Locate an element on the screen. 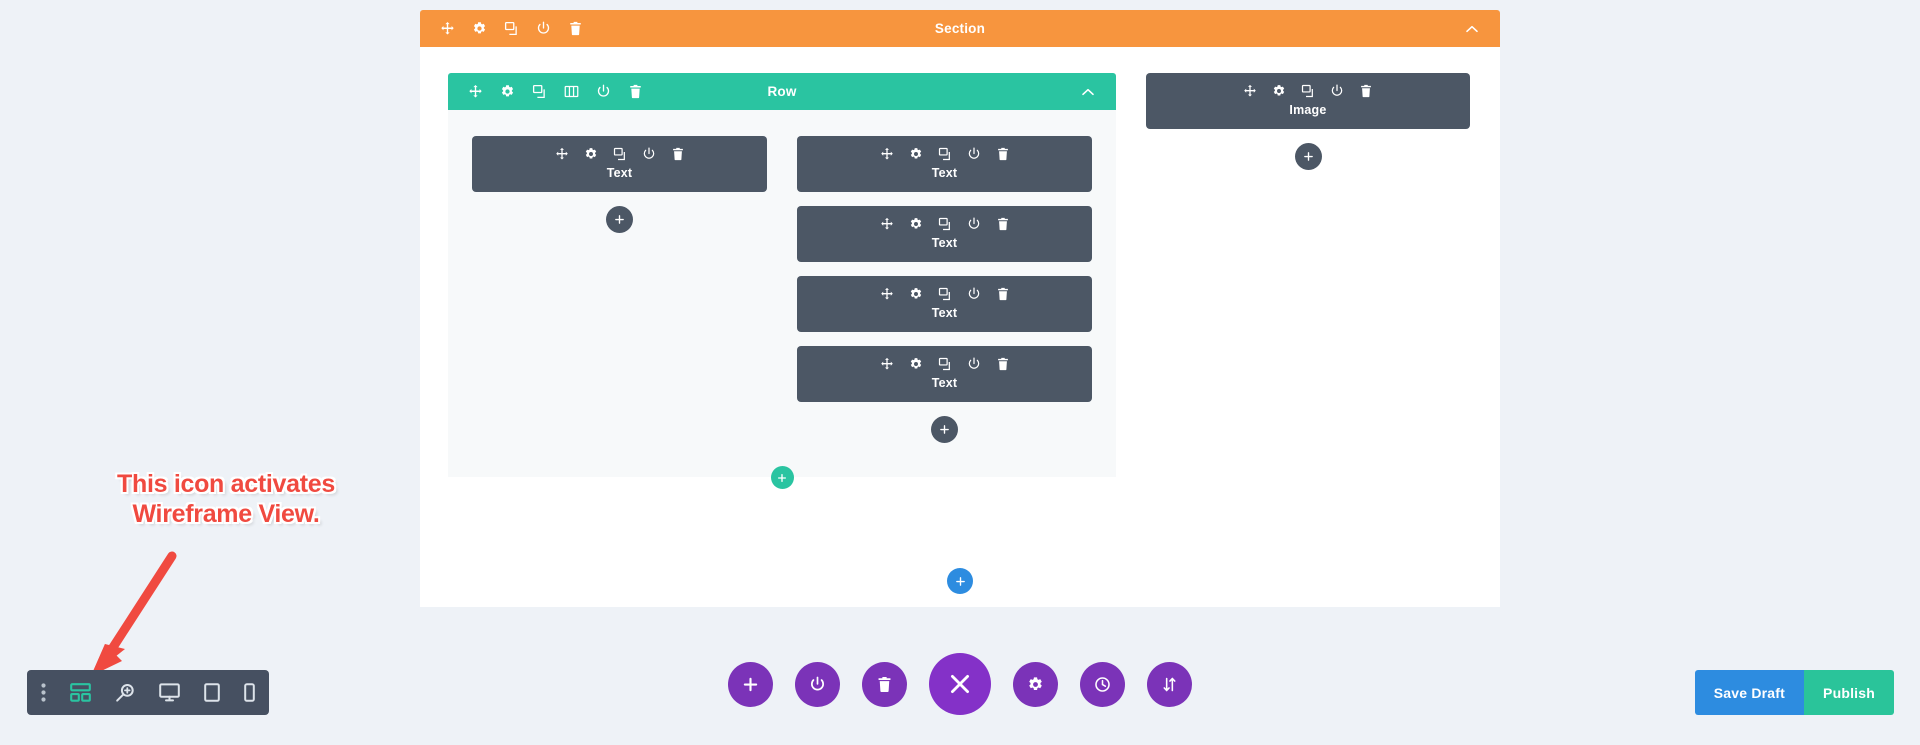 Image resolution: width=1920 pixels, height=745 pixels. annotation-text: This icon activates Wireframe View. is located at coordinates (226, 499).